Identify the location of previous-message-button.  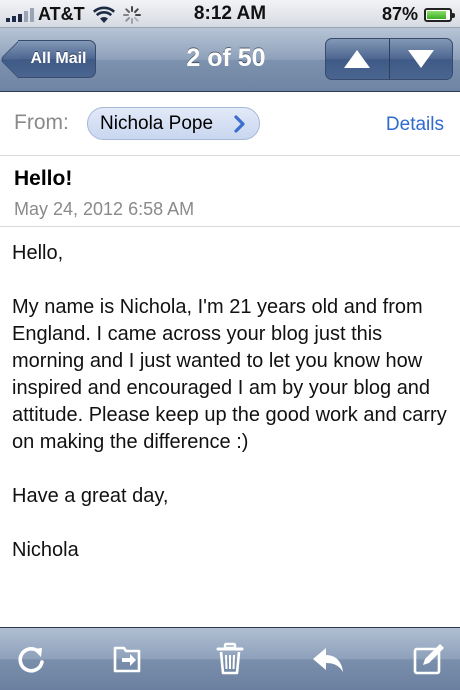
(357, 59).